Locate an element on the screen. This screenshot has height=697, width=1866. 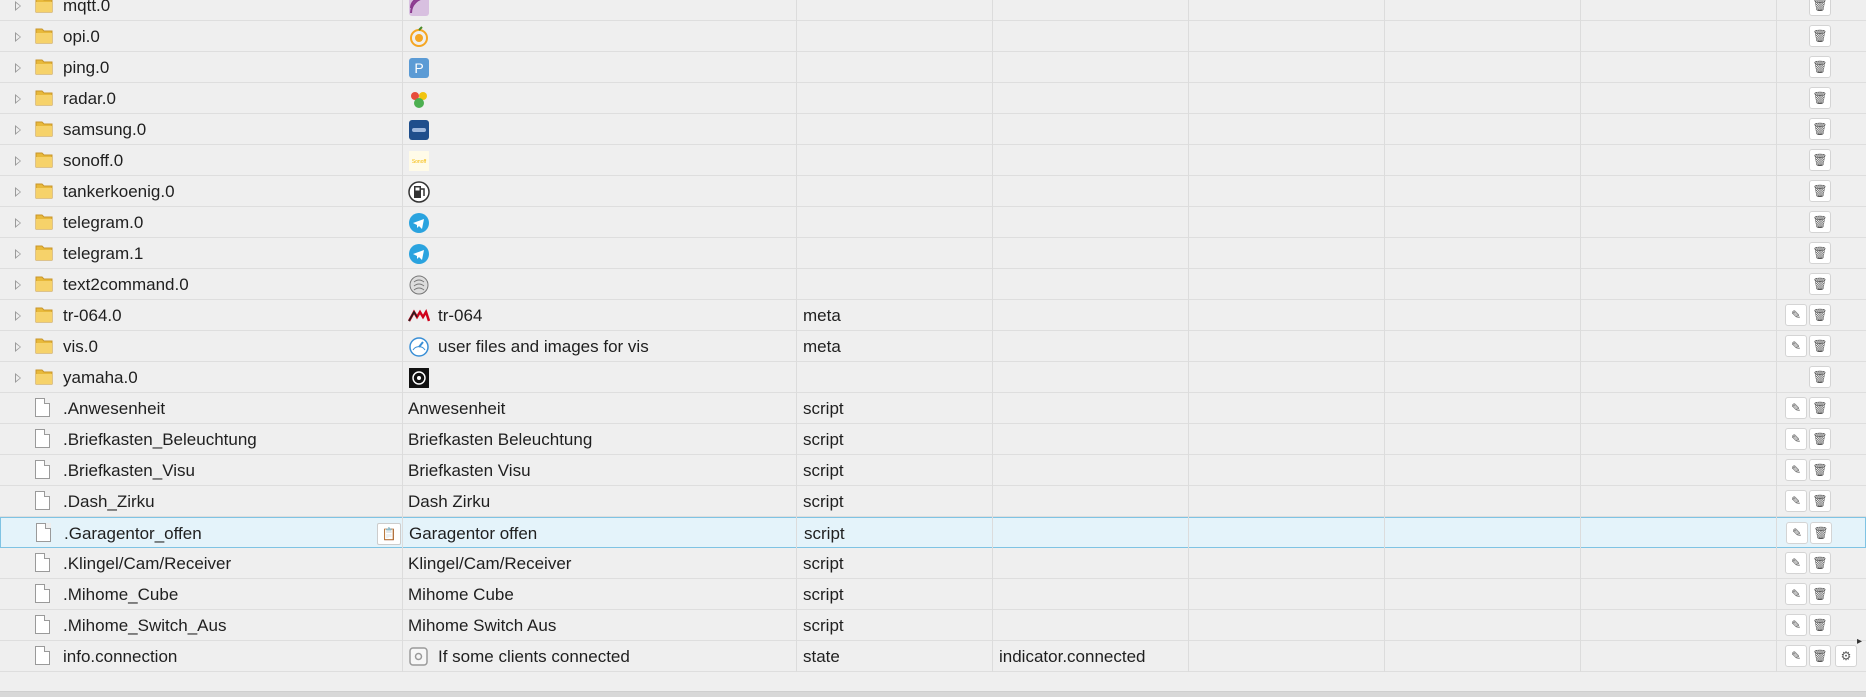
table-row: tr-064.0 tr-064 meta ✎ 🗑 is located at coordinates (933, 315).